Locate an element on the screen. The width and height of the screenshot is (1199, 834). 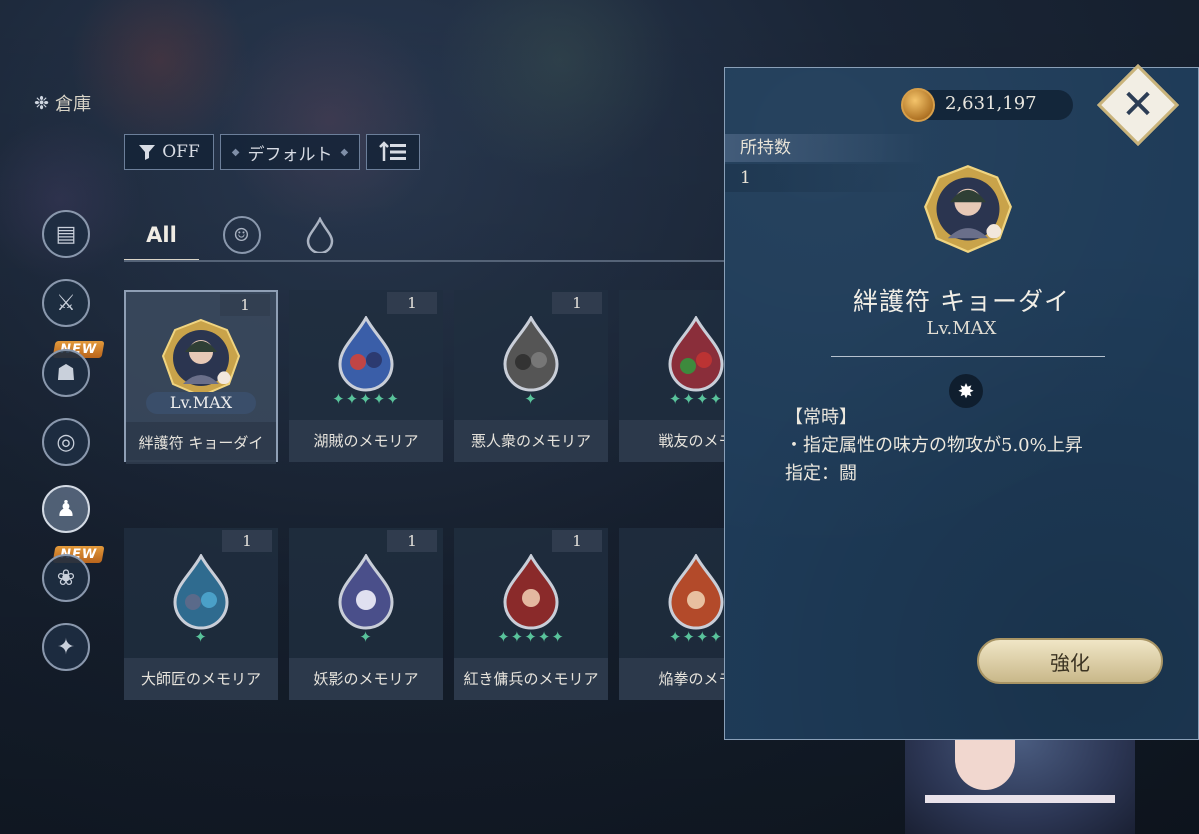
item-card: 1 ✦ 大師匠のメモリア is located at coordinates (201, 614).